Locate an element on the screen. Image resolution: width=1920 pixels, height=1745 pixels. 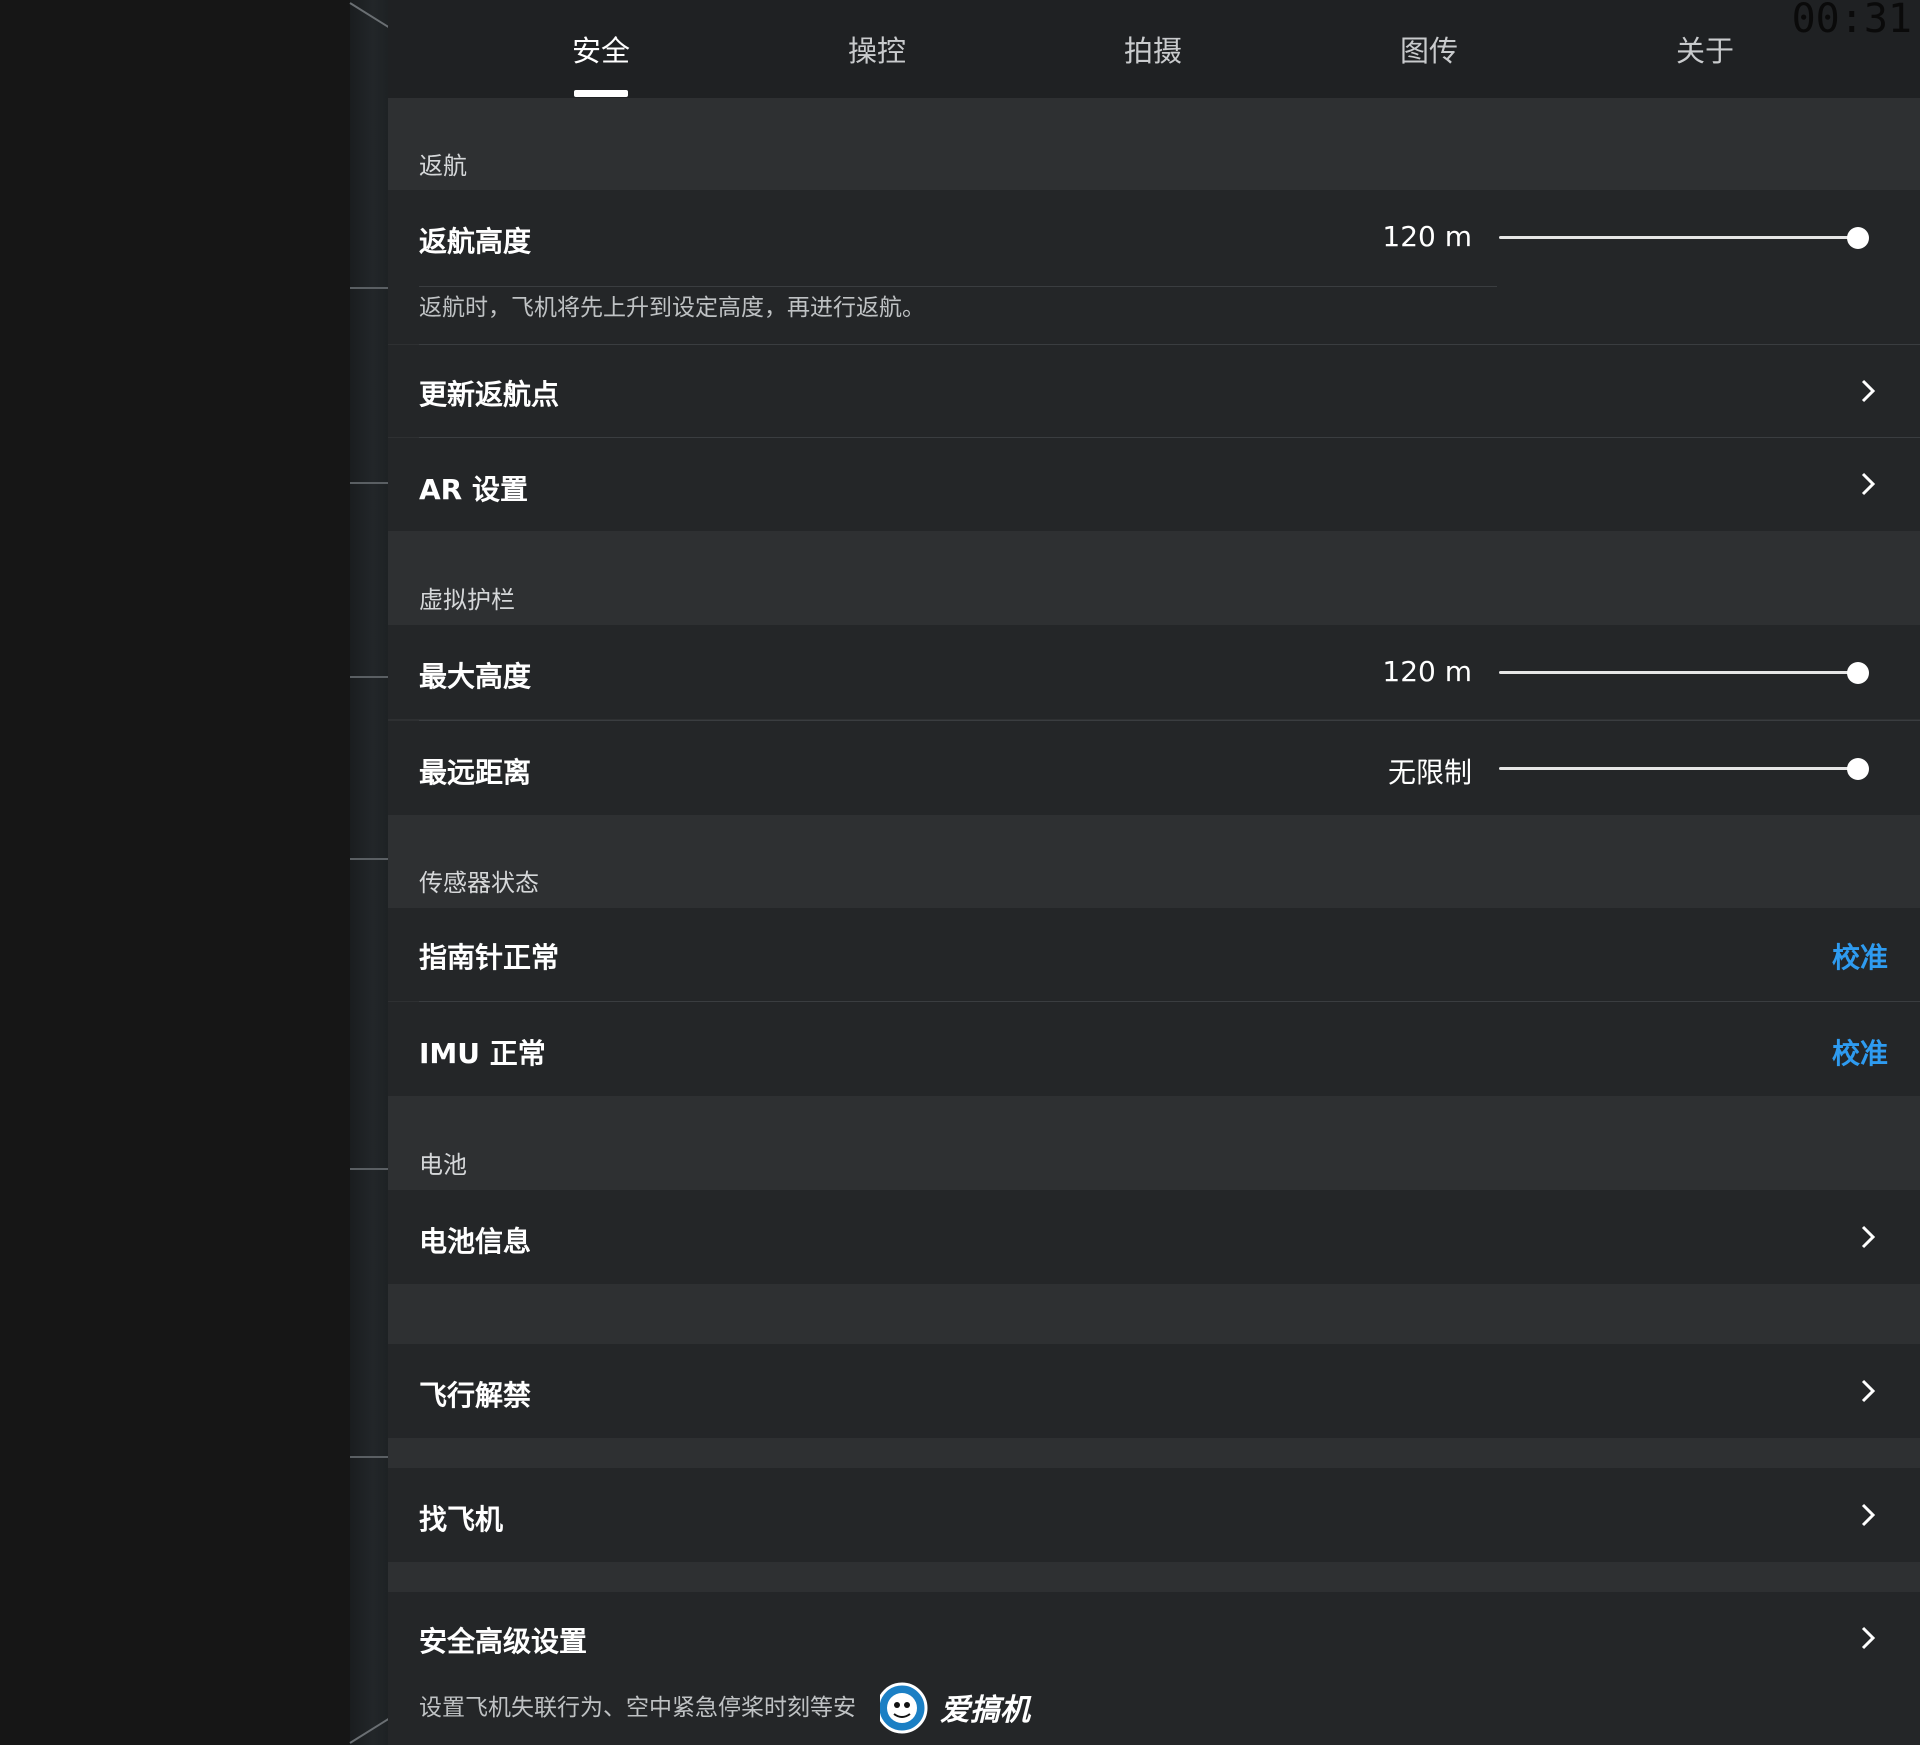
tab-bar: 安全 操控 拍摄 图传 关于 00:31 is located at coordinates (1154, 49).